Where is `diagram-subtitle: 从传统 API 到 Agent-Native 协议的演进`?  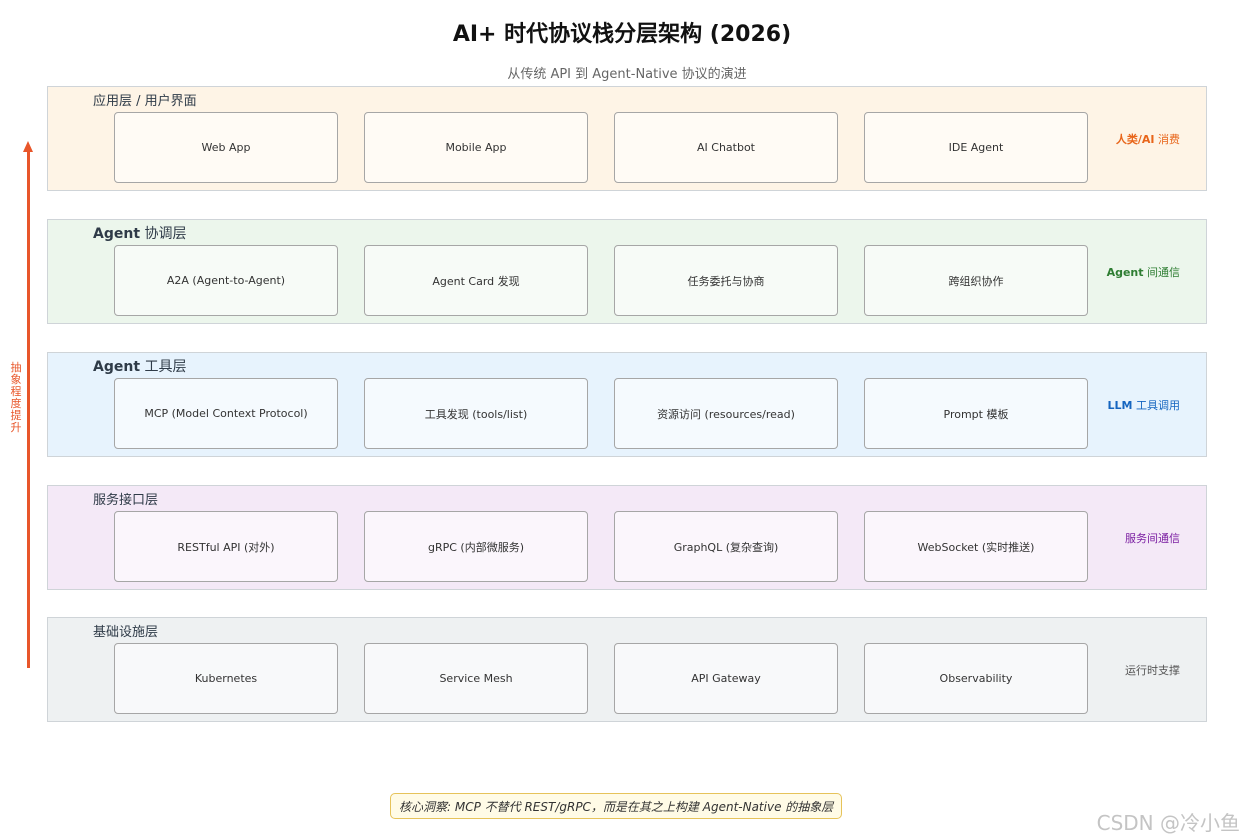 diagram-subtitle: 从传统 API 到 Agent-Native 协议的演进 is located at coordinates (627, 74).